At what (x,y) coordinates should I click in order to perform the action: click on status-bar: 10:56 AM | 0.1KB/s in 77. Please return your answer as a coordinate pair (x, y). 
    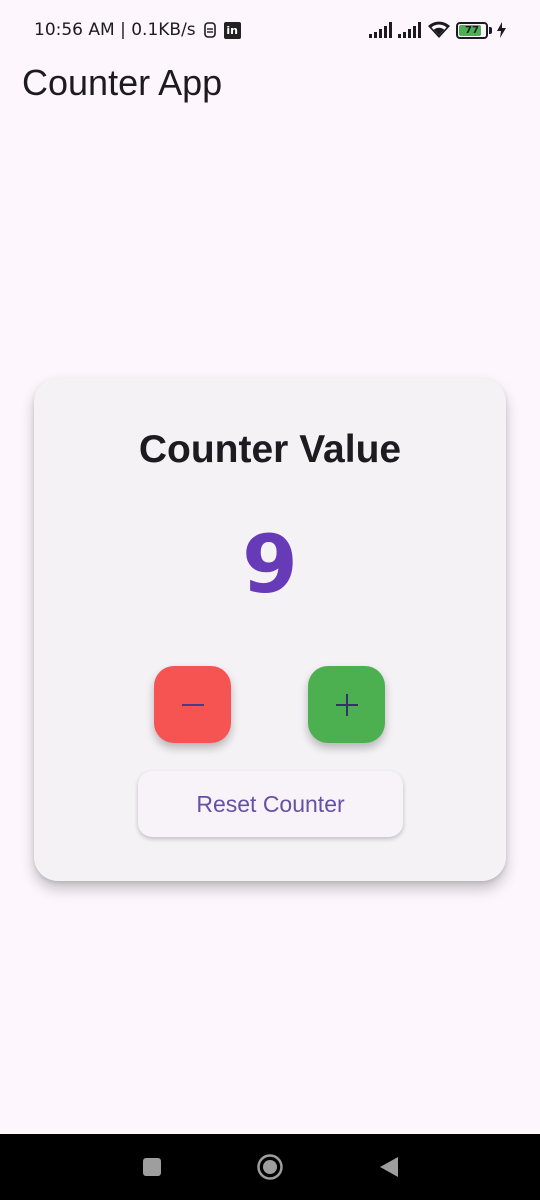
    Looking at the image, I should click on (270, 30).